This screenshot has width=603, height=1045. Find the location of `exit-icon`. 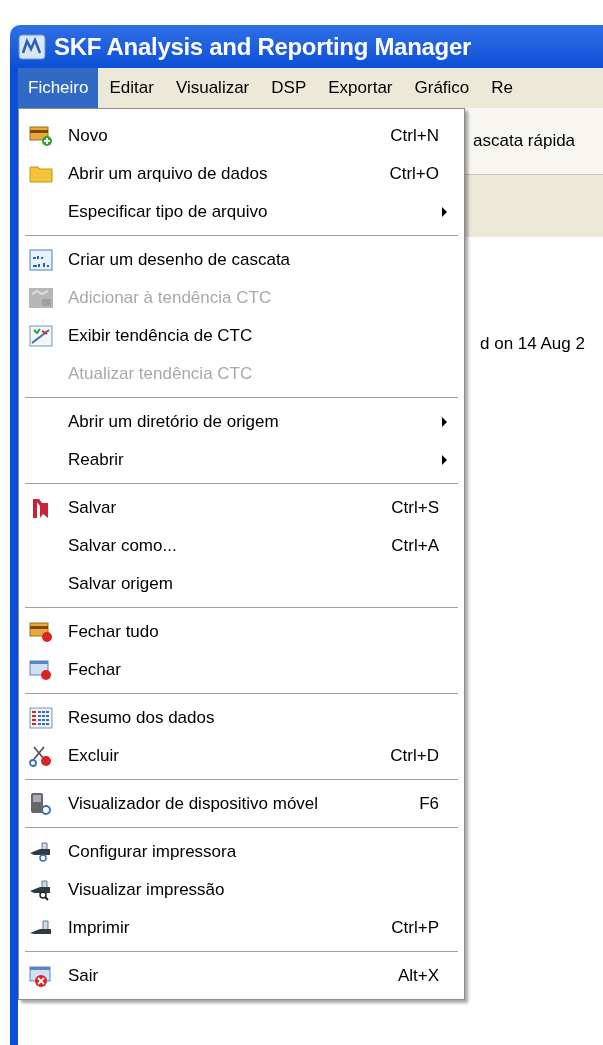

exit-icon is located at coordinates (41, 976).